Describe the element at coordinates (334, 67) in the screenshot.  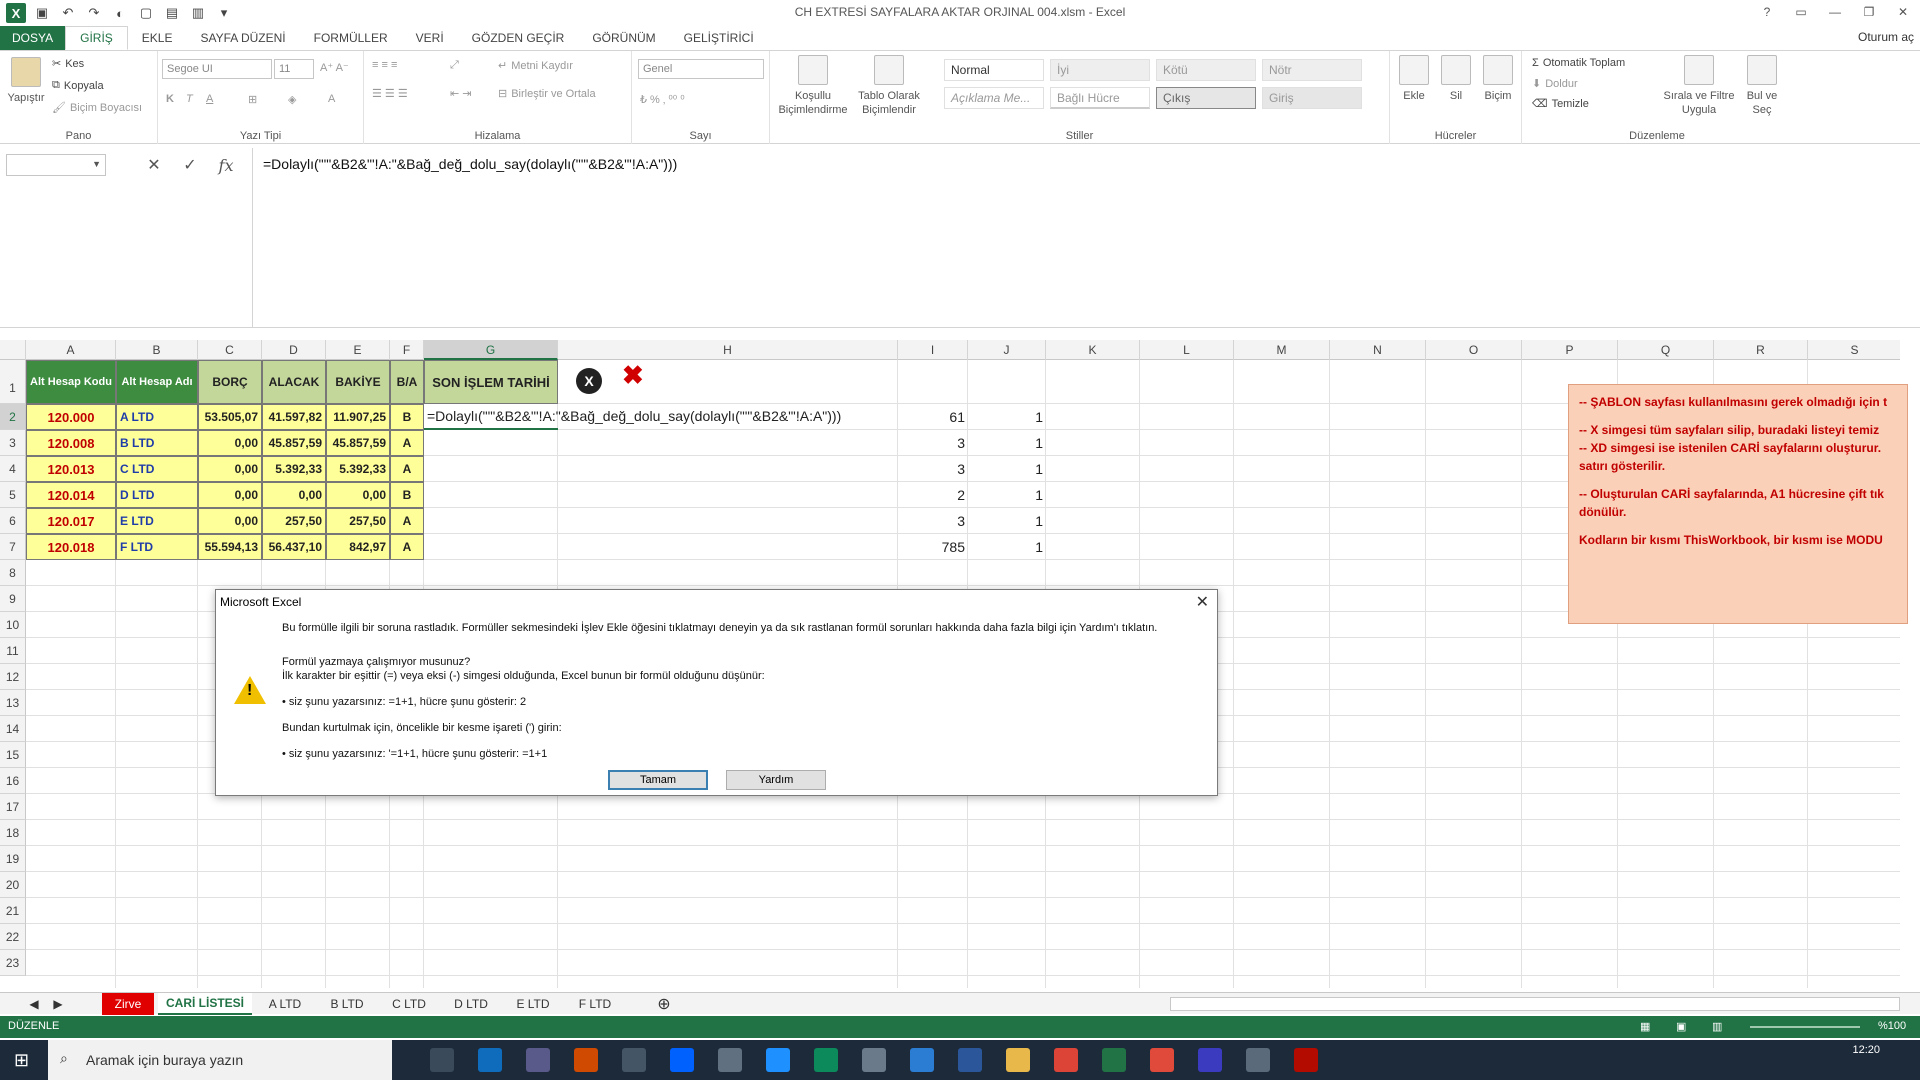
I see `font-grow-button: A⁺ A⁻` at that location.